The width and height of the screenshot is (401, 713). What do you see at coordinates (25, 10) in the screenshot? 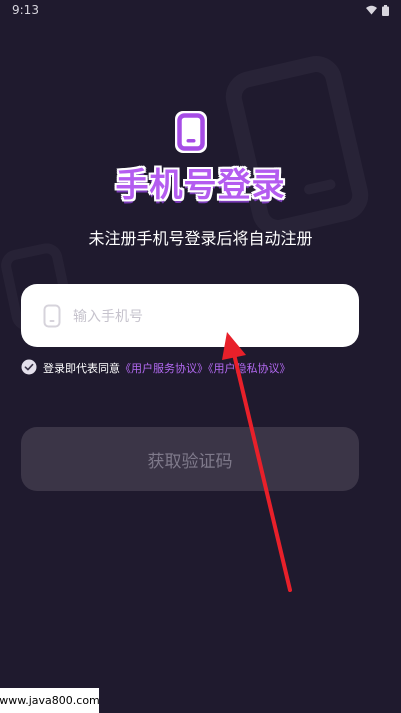
I see `status-time: 9:13` at bounding box center [25, 10].